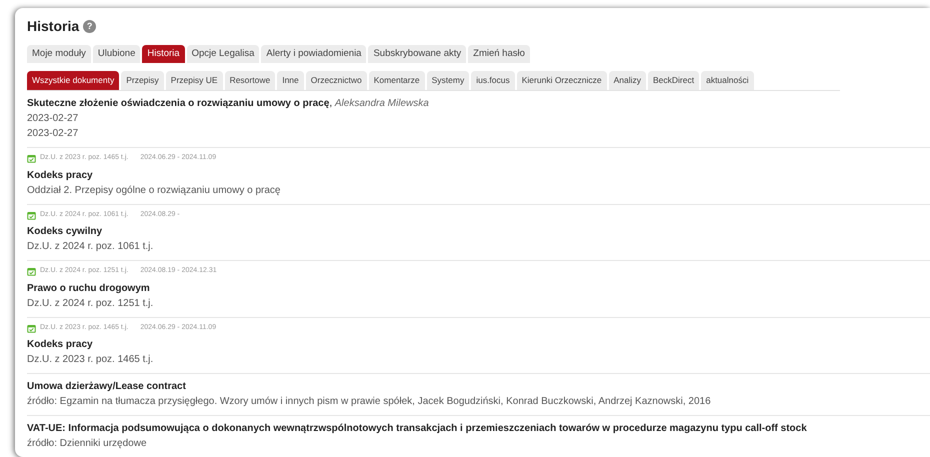  What do you see at coordinates (674, 80) in the screenshot?
I see `tab: BeckDirect` at bounding box center [674, 80].